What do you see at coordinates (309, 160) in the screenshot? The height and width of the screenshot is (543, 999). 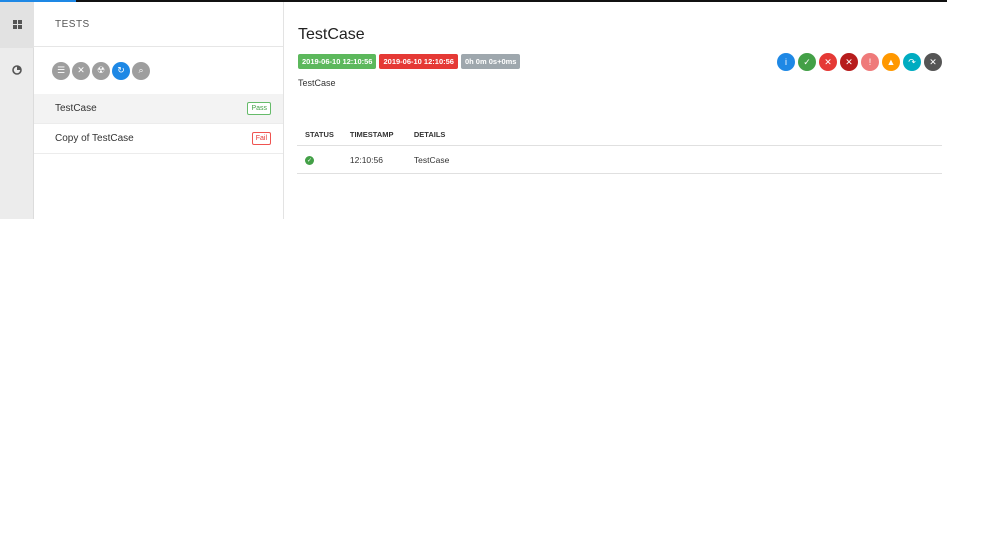 I see `pass-check-icon: ✓` at bounding box center [309, 160].